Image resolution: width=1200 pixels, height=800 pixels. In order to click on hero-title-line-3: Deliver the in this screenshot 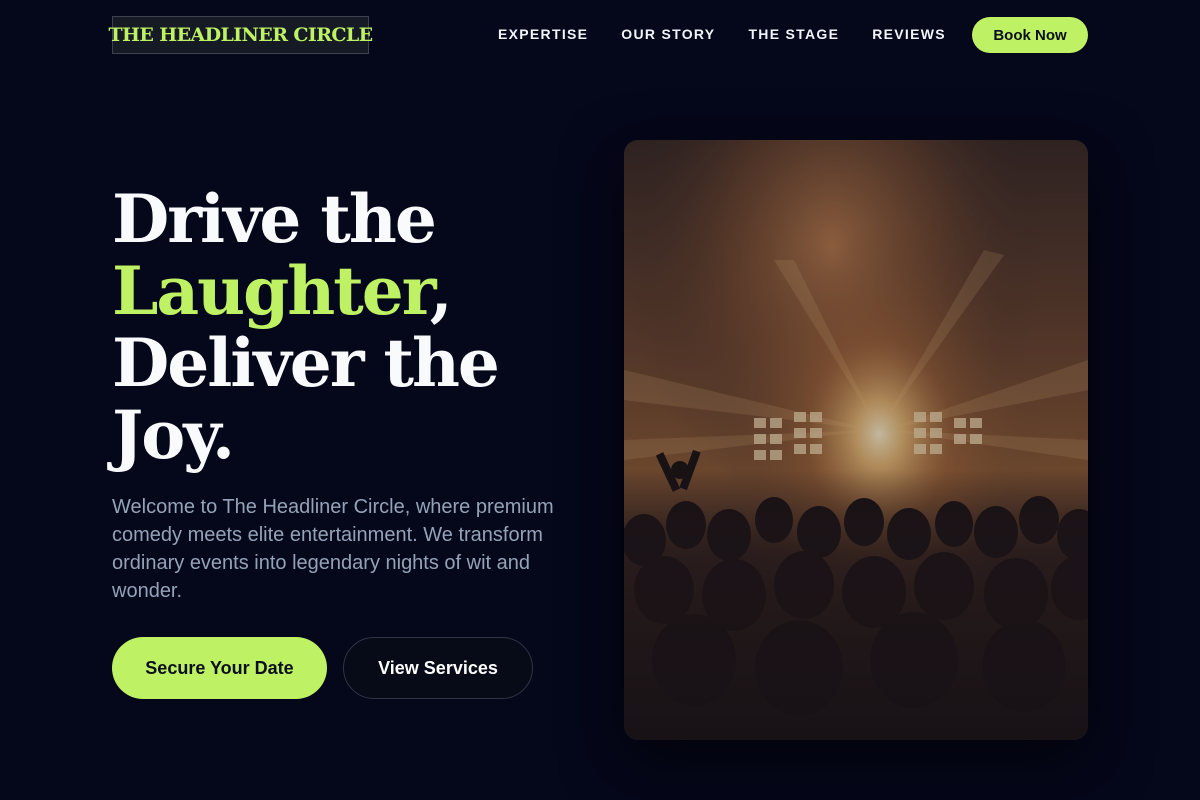, I will do `click(306, 363)`.